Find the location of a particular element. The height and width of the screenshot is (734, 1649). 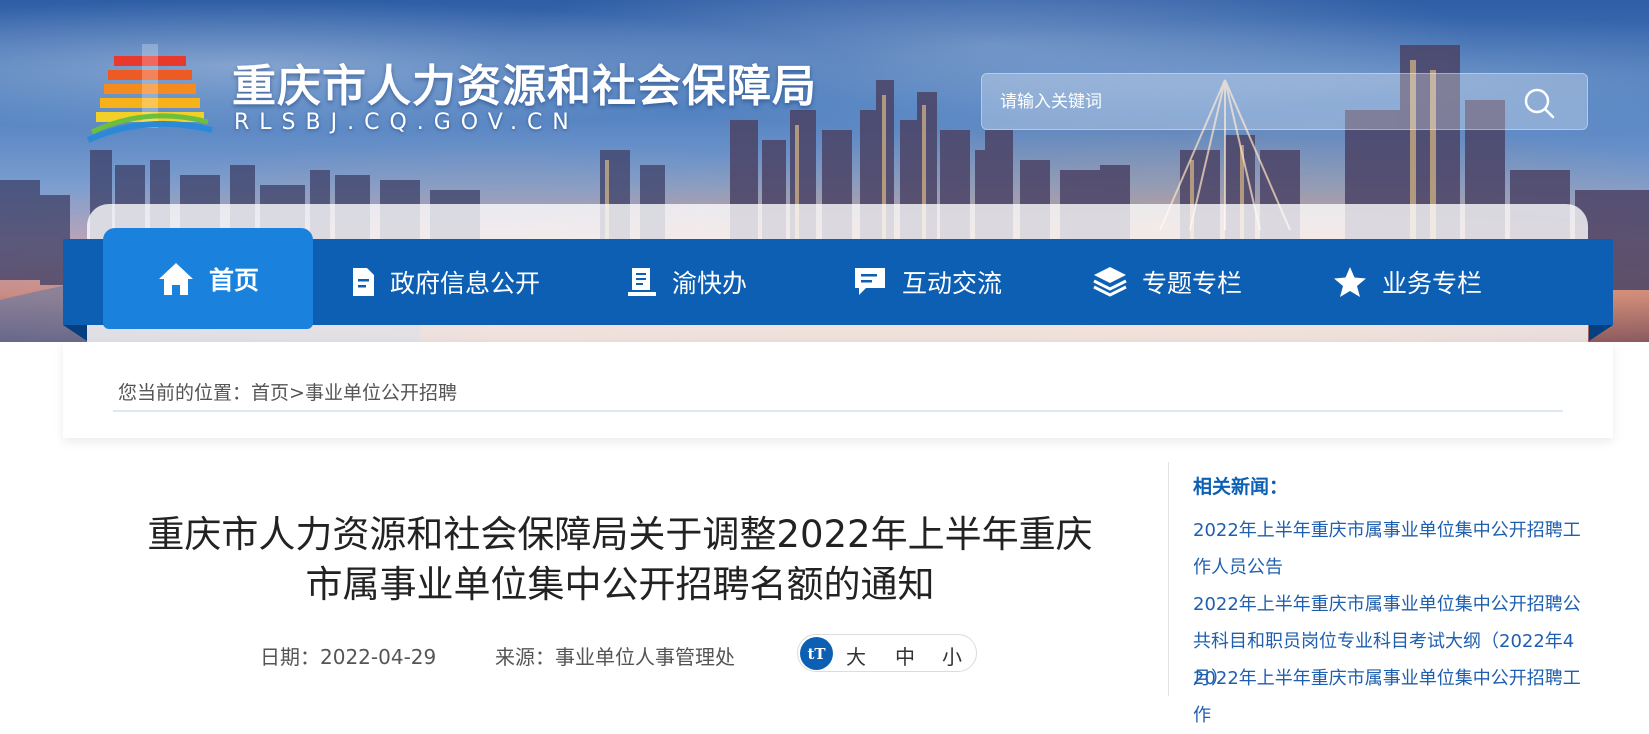

site-domain: RLSBJ.CQ.GOV.CN is located at coordinates (406, 122).